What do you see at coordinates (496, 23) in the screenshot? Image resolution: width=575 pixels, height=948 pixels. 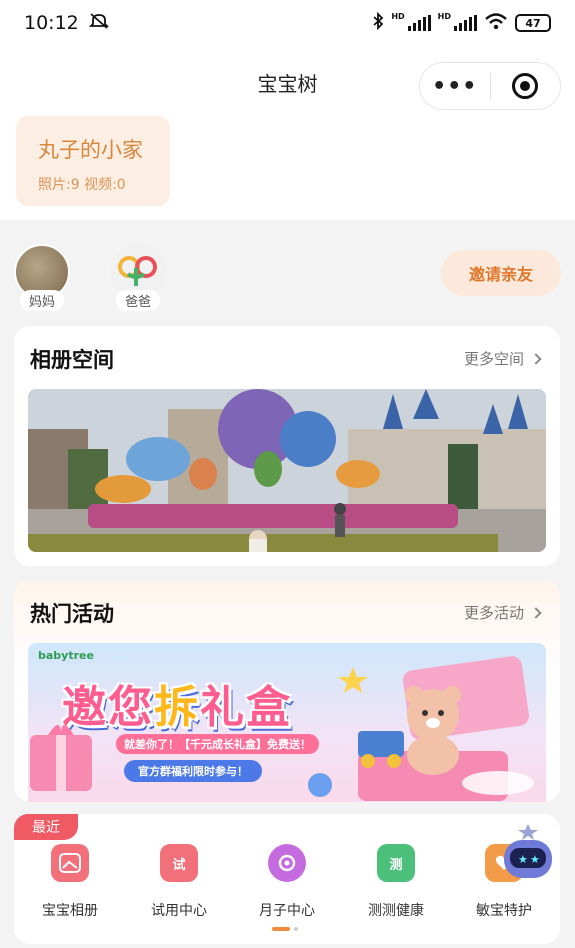 I see `wifi-icon` at bounding box center [496, 23].